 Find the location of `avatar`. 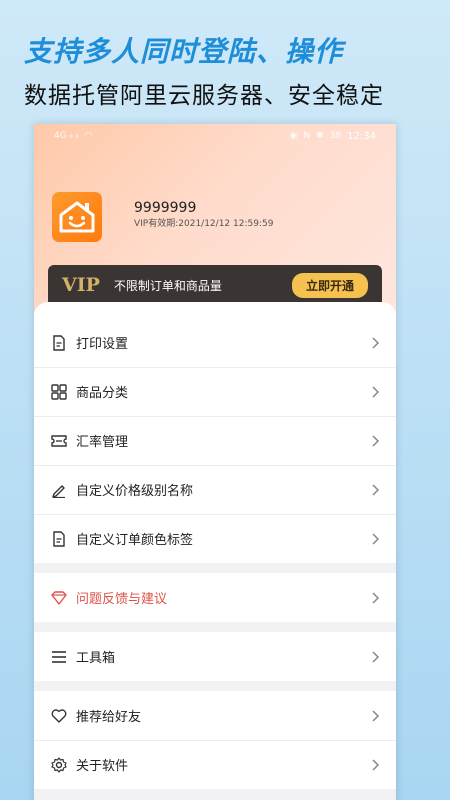

avatar is located at coordinates (77, 217).